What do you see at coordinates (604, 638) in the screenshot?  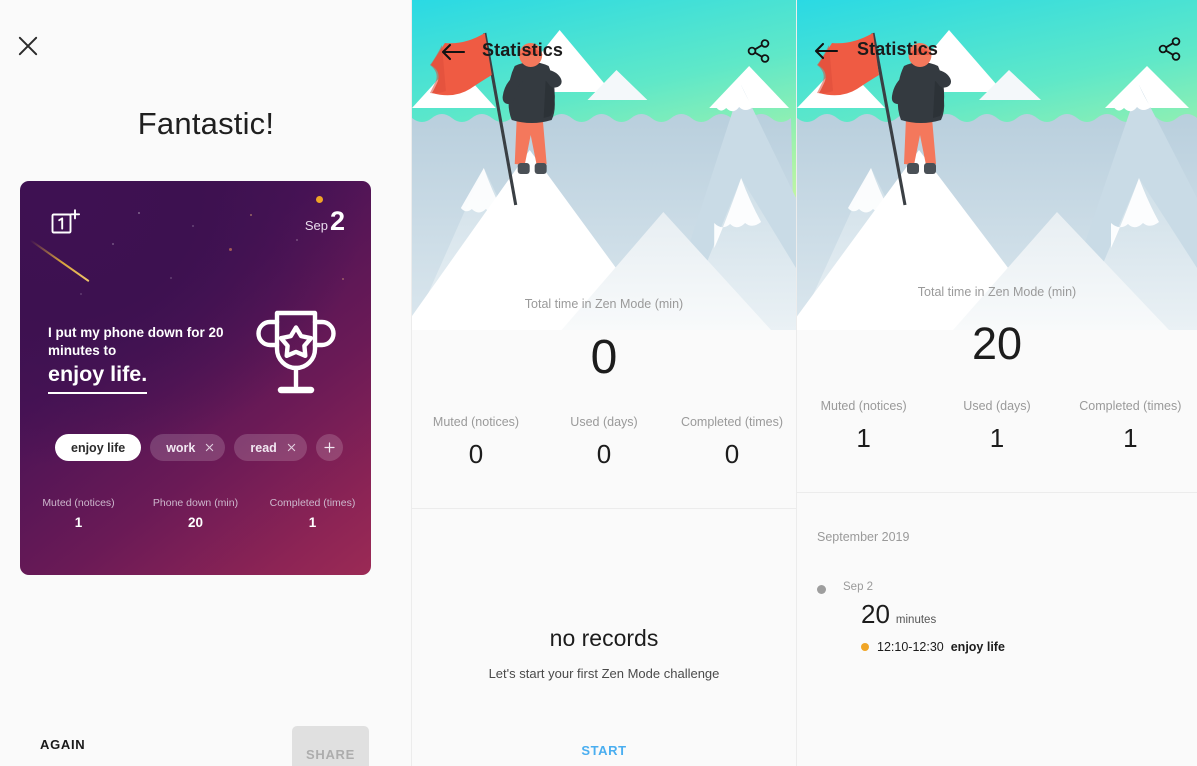 I see `empty-state-title: no records` at bounding box center [604, 638].